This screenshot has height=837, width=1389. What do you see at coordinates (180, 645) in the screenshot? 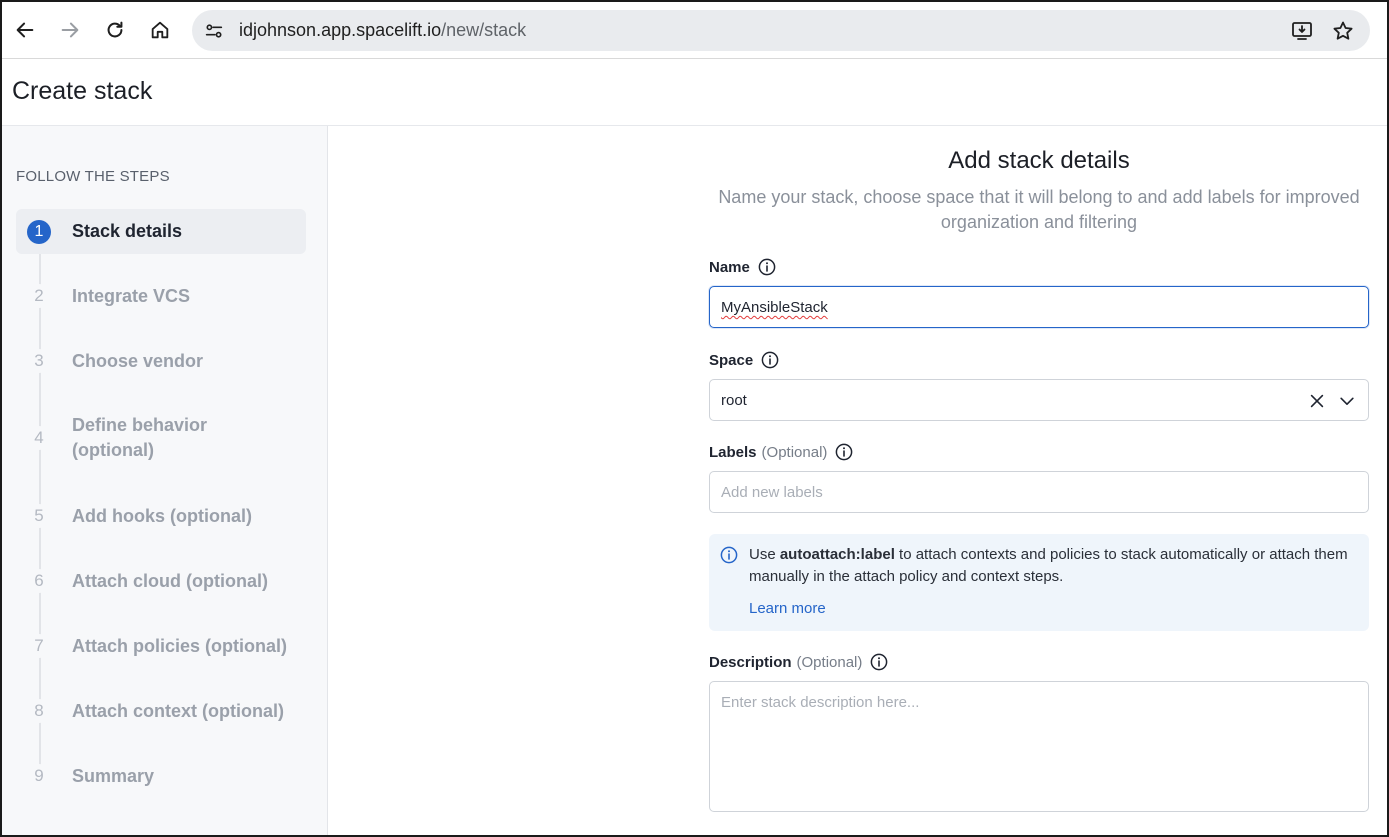
I see `step-label: Attach policies (optional)` at bounding box center [180, 645].